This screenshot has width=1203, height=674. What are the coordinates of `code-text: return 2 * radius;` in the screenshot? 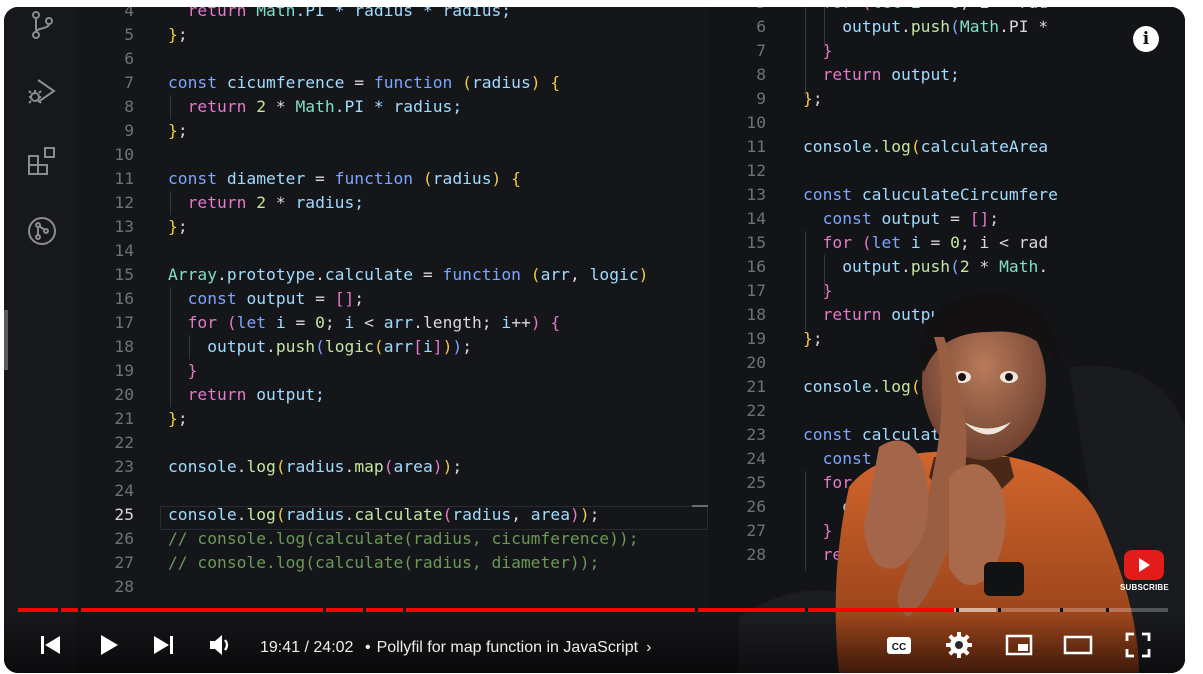 It's located at (266, 203).